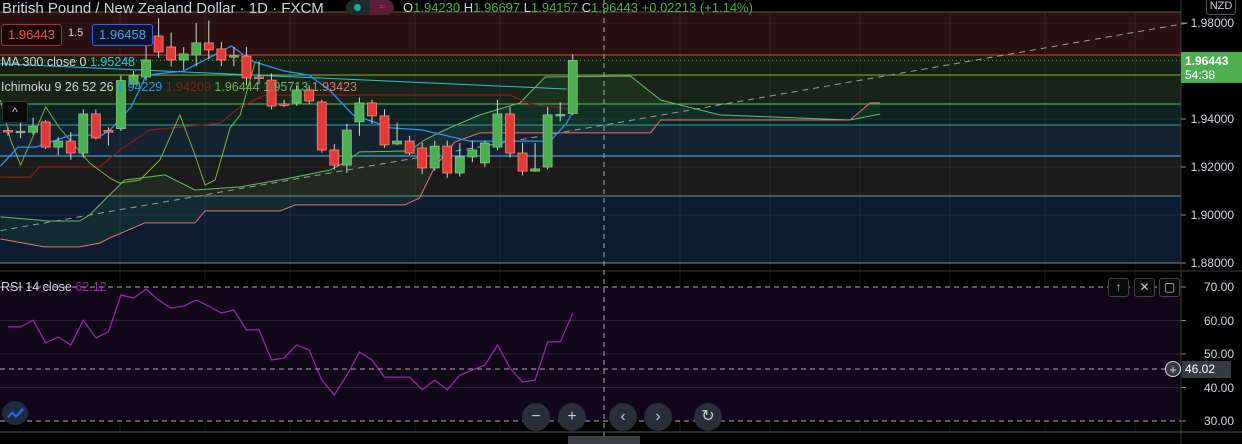 This screenshot has width=1242, height=444. Describe the element at coordinates (15, 112) in the screenshot. I see `collapse-legend-button: ^` at that location.